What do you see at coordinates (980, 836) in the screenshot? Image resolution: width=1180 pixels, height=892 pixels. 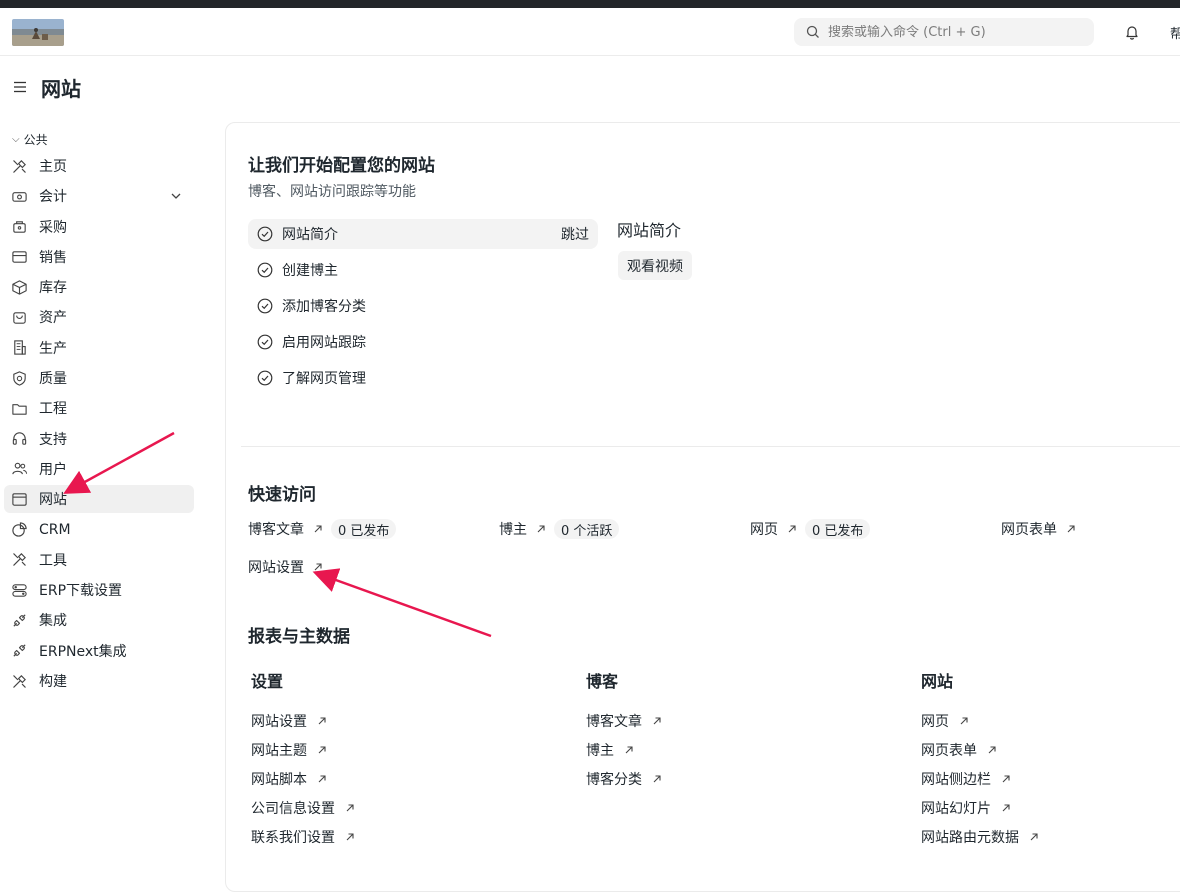 I see `report-link: 网站路由元数据` at bounding box center [980, 836].